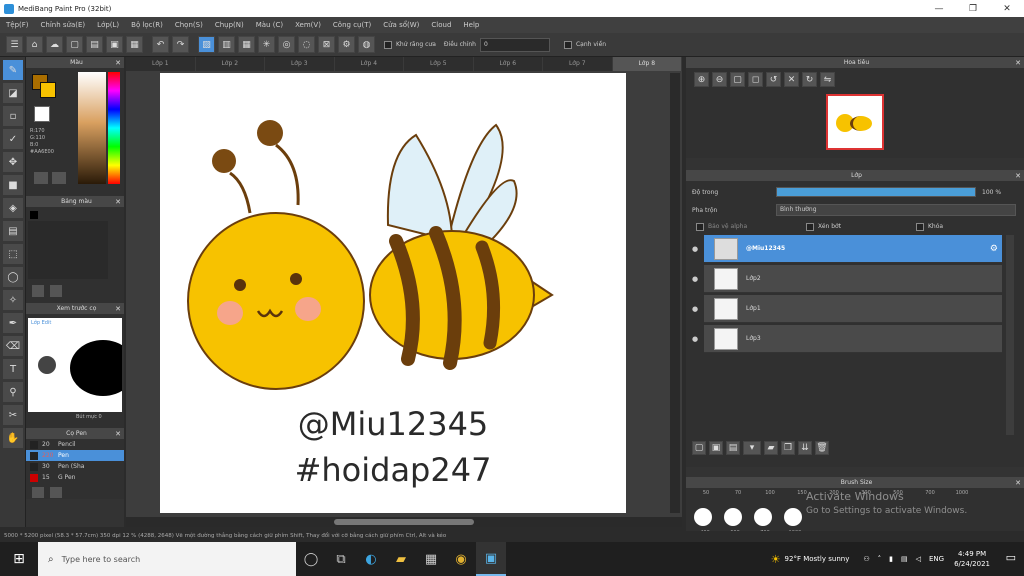 This screenshot has height=576, width=1024. Describe the element at coordinates (180, 44) in the screenshot. I see `redo-icon: ↷` at that location.